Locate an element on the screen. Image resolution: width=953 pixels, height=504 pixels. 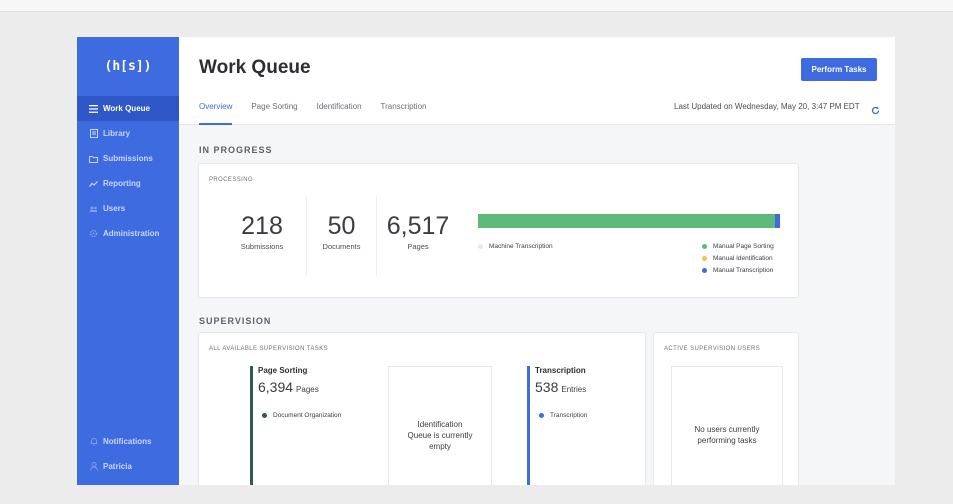
legend-label: Manual Identification is located at coordinates (743, 258).